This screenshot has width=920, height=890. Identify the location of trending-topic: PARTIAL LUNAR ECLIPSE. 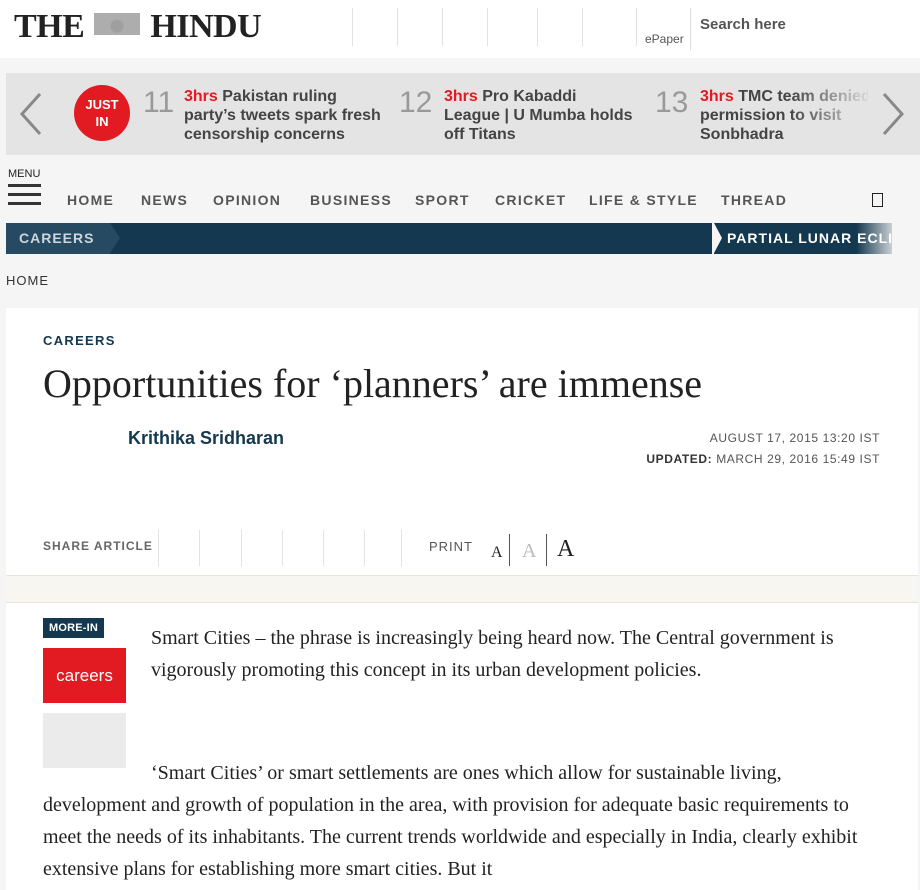
(803, 238).